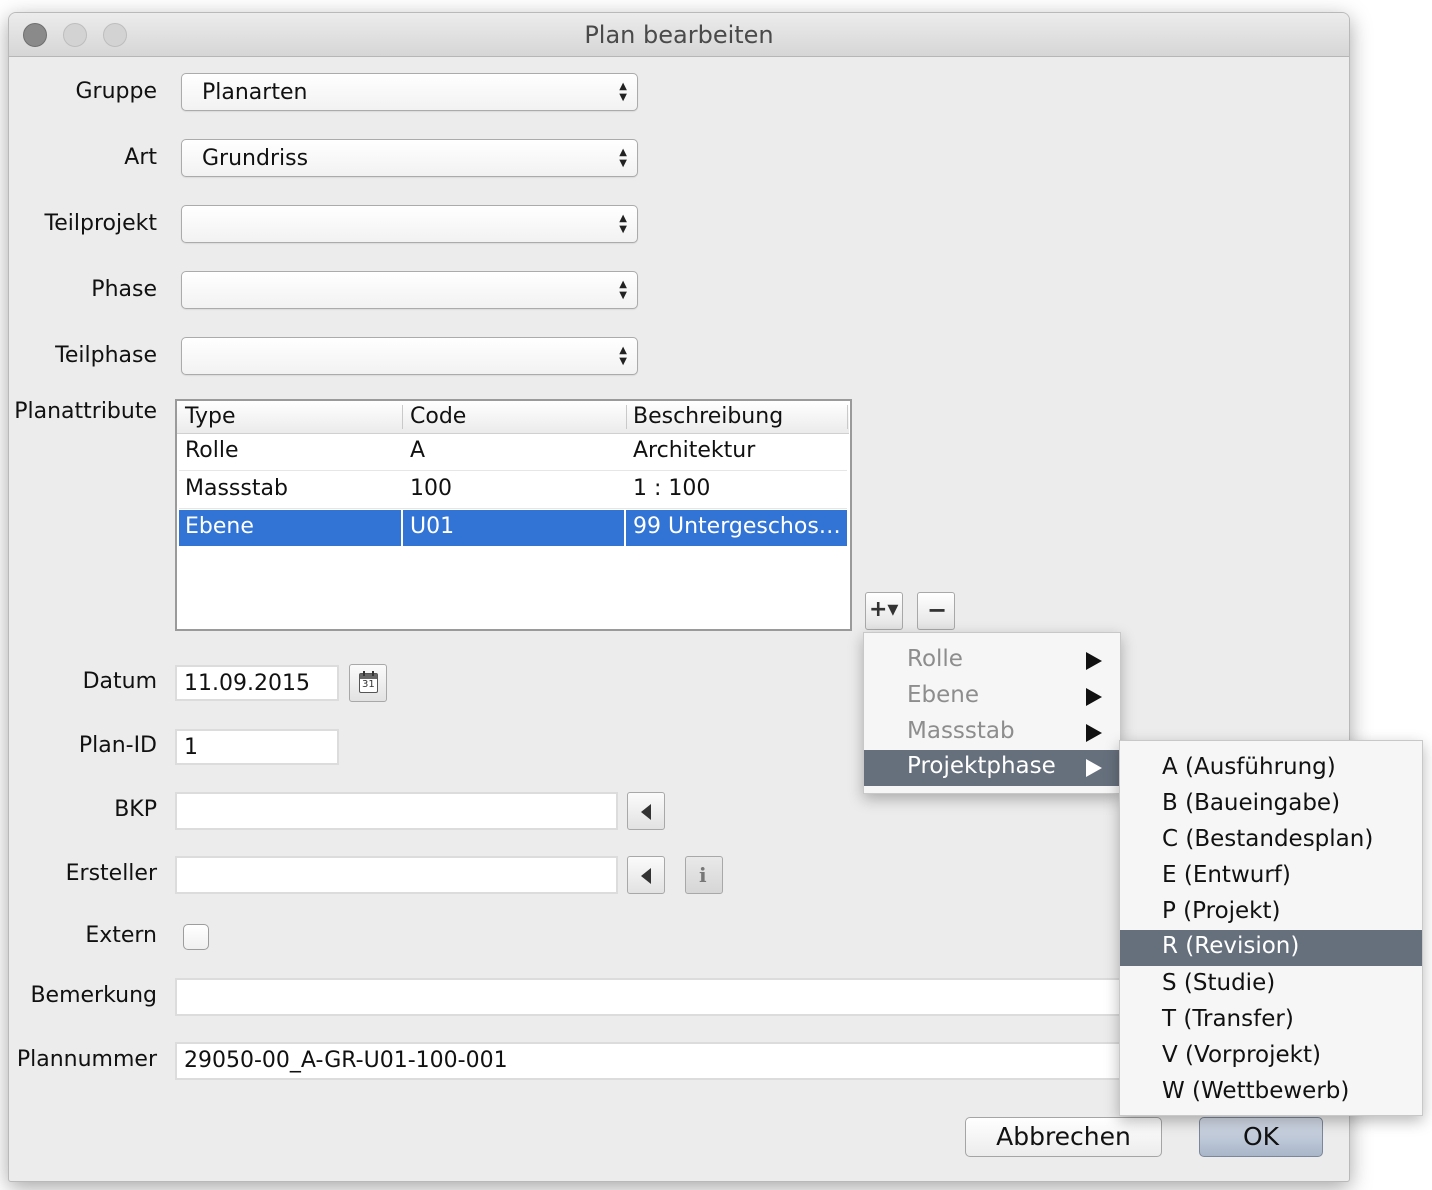  Describe the element at coordinates (409, 158) in the screenshot. I see `art-select: Grundriss ▲ ▼` at that location.